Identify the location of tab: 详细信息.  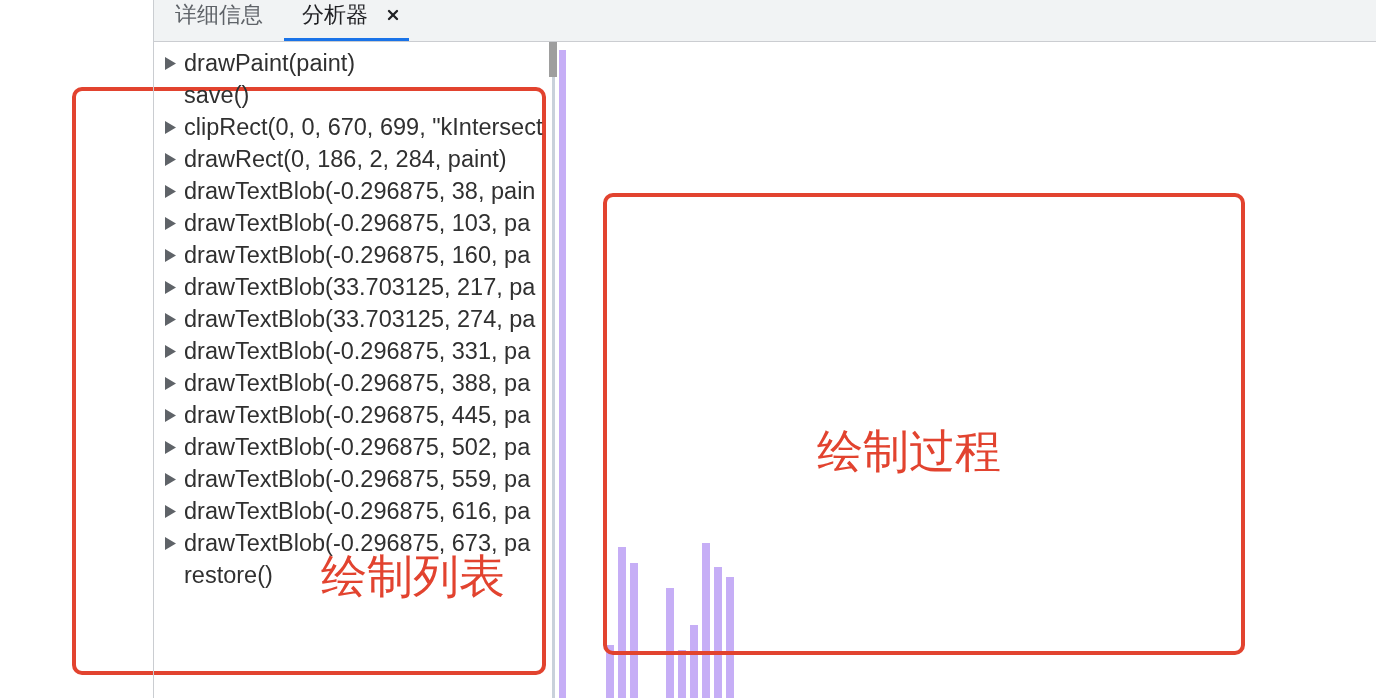
(219, 20).